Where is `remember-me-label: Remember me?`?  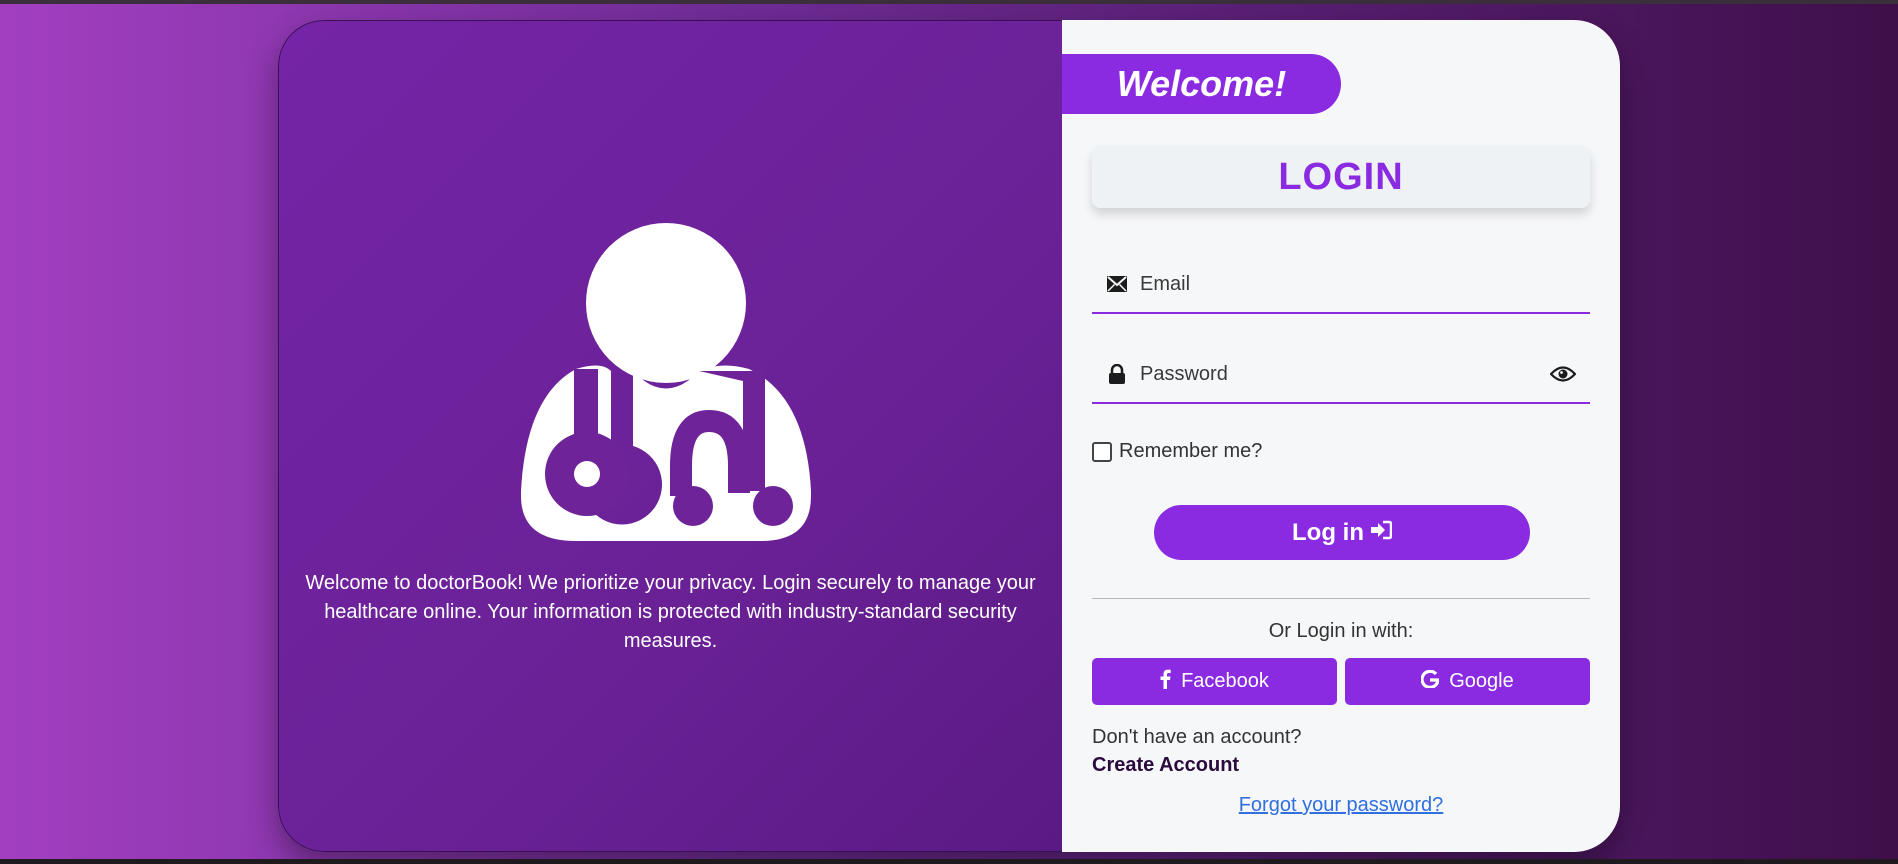 remember-me-label: Remember me? is located at coordinates (1191, 451).